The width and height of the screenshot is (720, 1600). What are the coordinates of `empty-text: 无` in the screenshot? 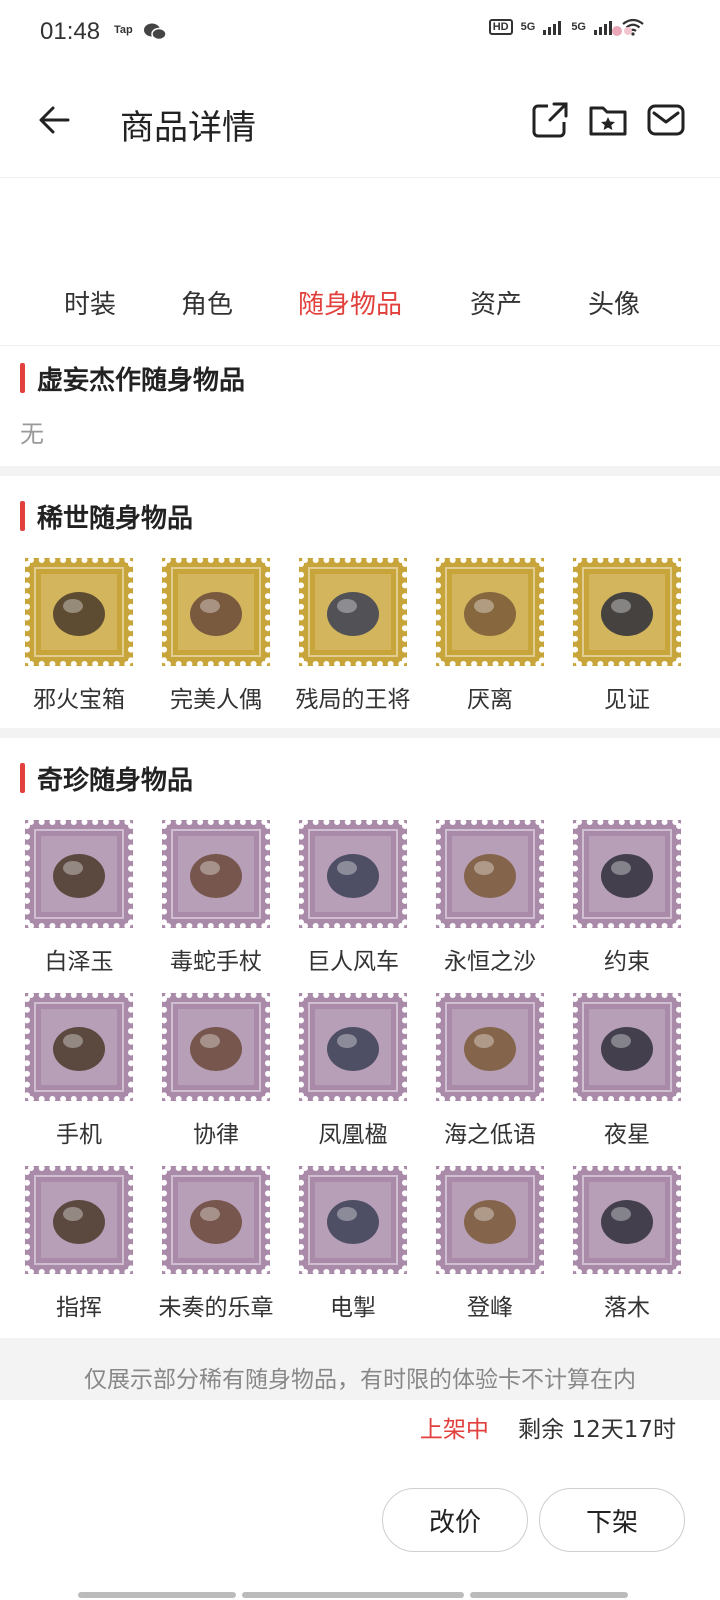 It's located at (32, 434).